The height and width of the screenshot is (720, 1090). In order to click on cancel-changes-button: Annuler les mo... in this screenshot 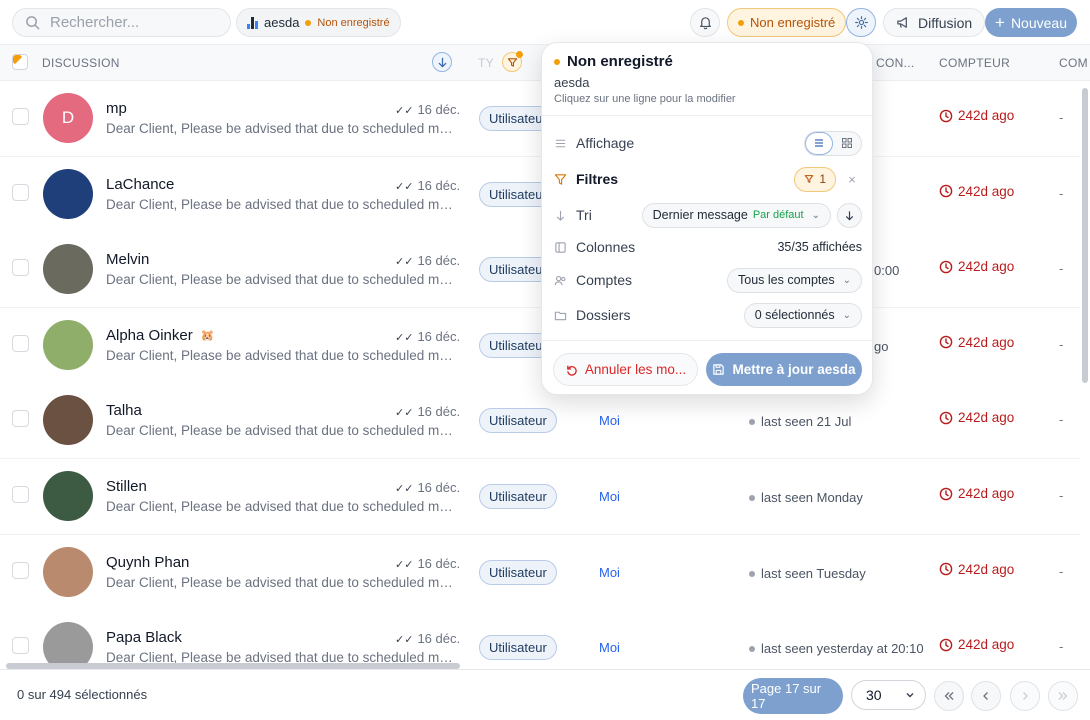, I will do `click(625, 369)`.